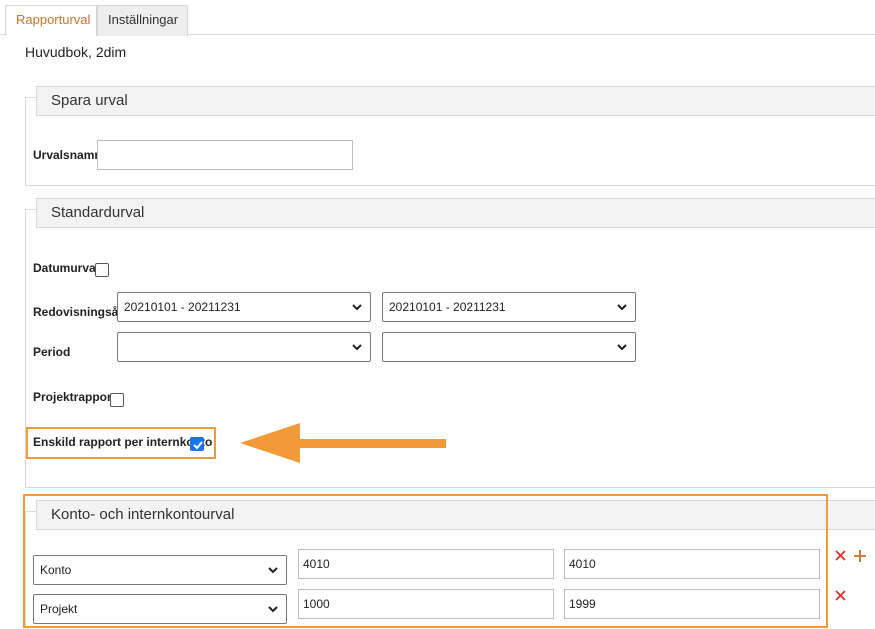 This screenshot has width=875, height=629. I want to click on enskild-checkbox, so click(197, 444).